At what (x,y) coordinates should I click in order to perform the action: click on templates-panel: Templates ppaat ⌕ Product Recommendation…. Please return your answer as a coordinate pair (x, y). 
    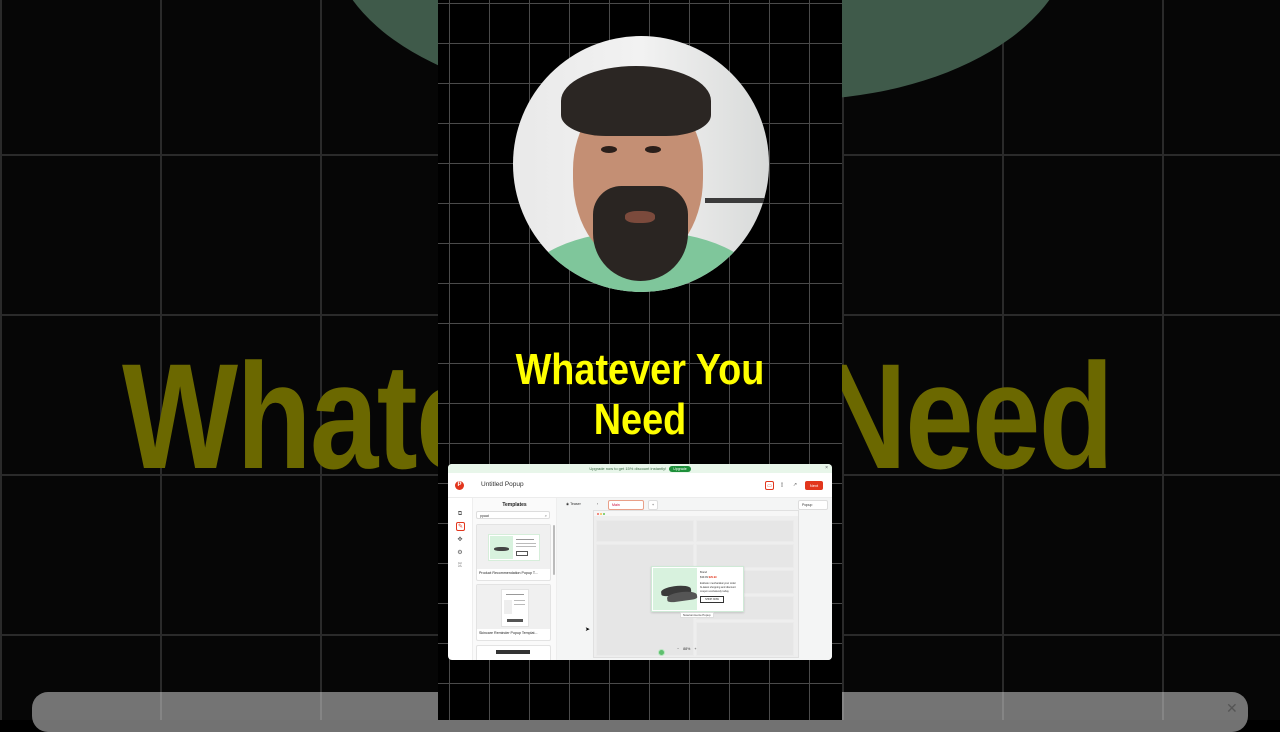
    Looking at the image, I should click on (515, 579).